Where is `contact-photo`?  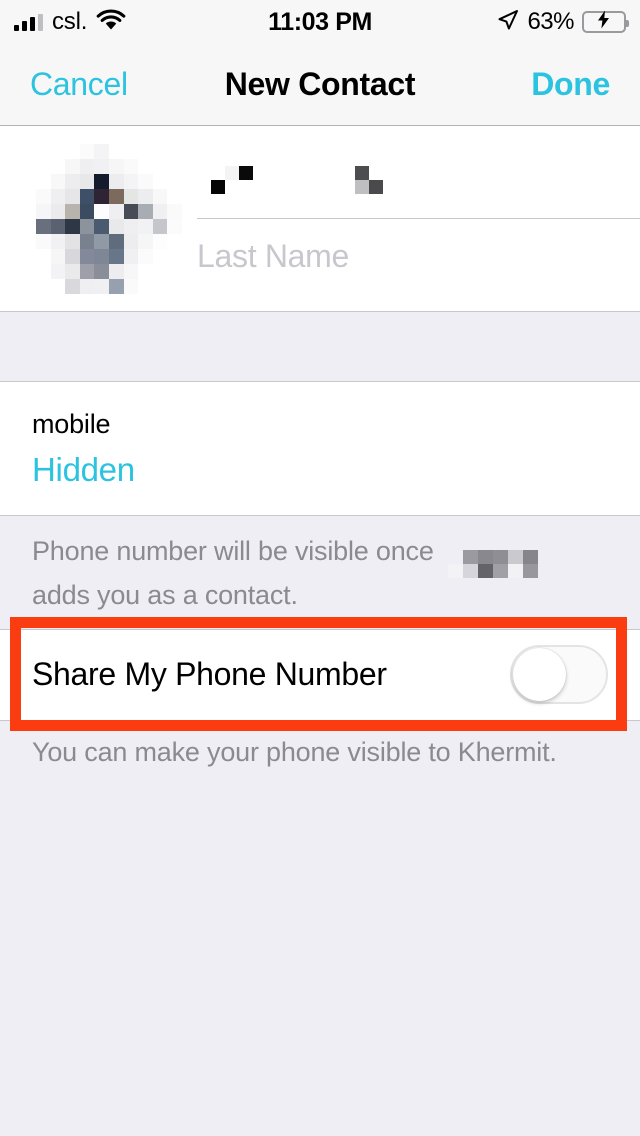 contact-photo is located at coordinates (109, 219).